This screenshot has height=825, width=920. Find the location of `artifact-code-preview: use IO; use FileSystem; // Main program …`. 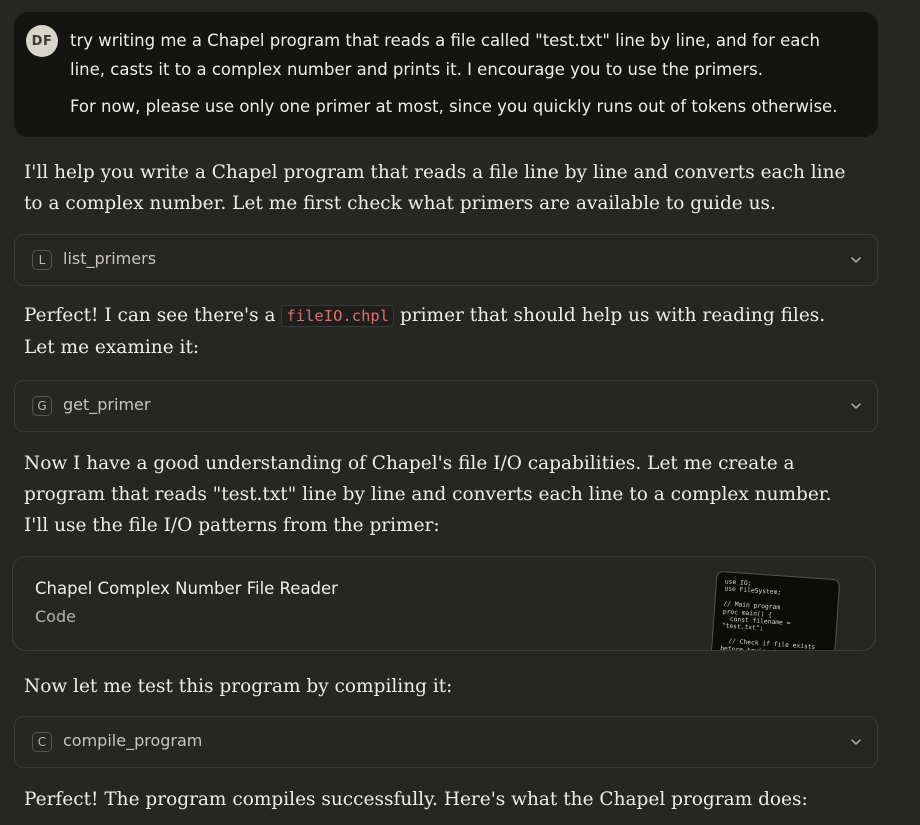

artifact-code-preview: use IO; use FileSystem; // Main program … is located at coordinates (775, 610).